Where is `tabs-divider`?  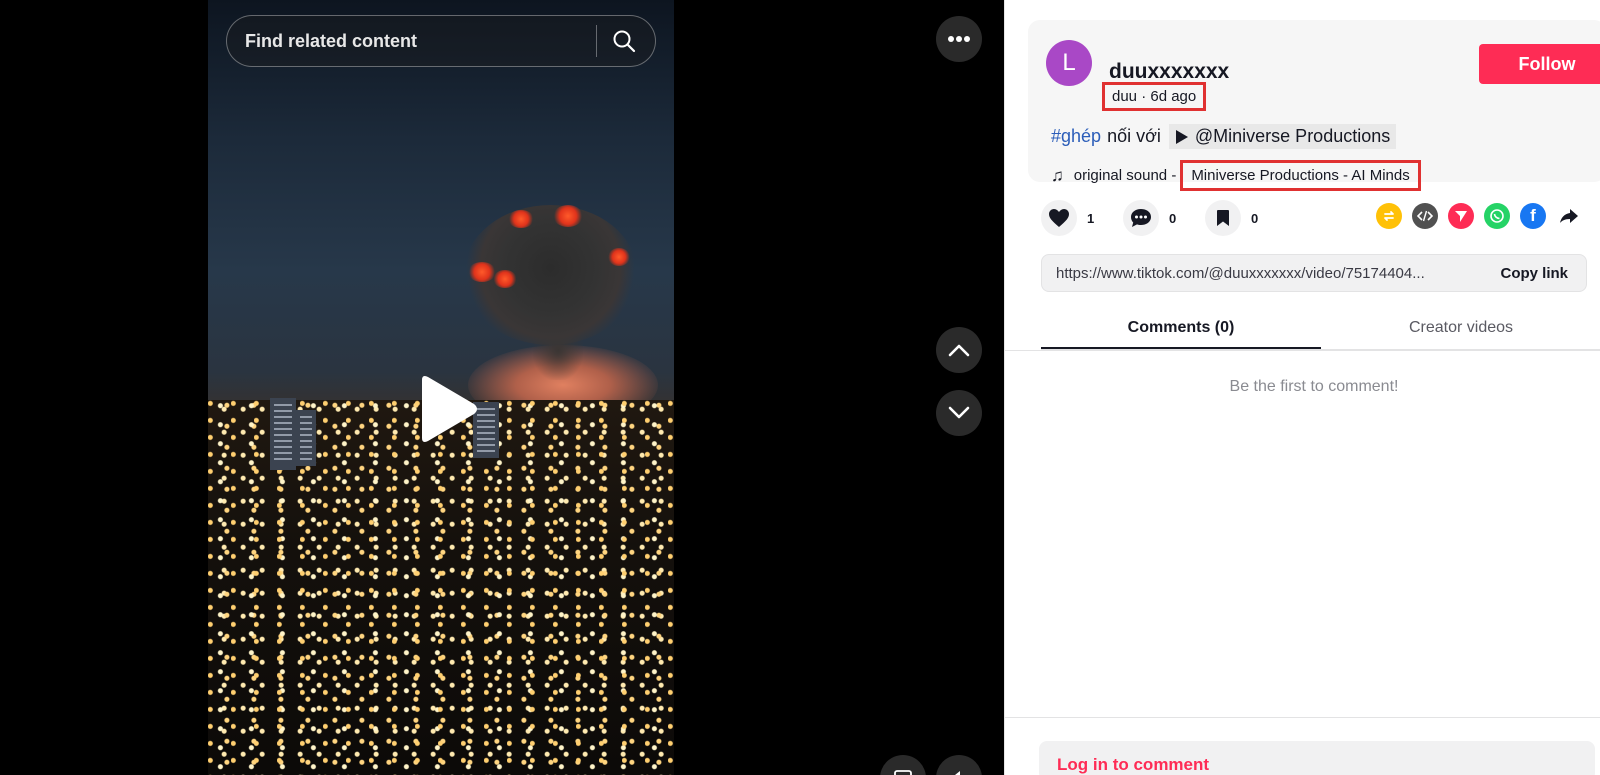 tabs-divider is located at coordinates (1302, 350).